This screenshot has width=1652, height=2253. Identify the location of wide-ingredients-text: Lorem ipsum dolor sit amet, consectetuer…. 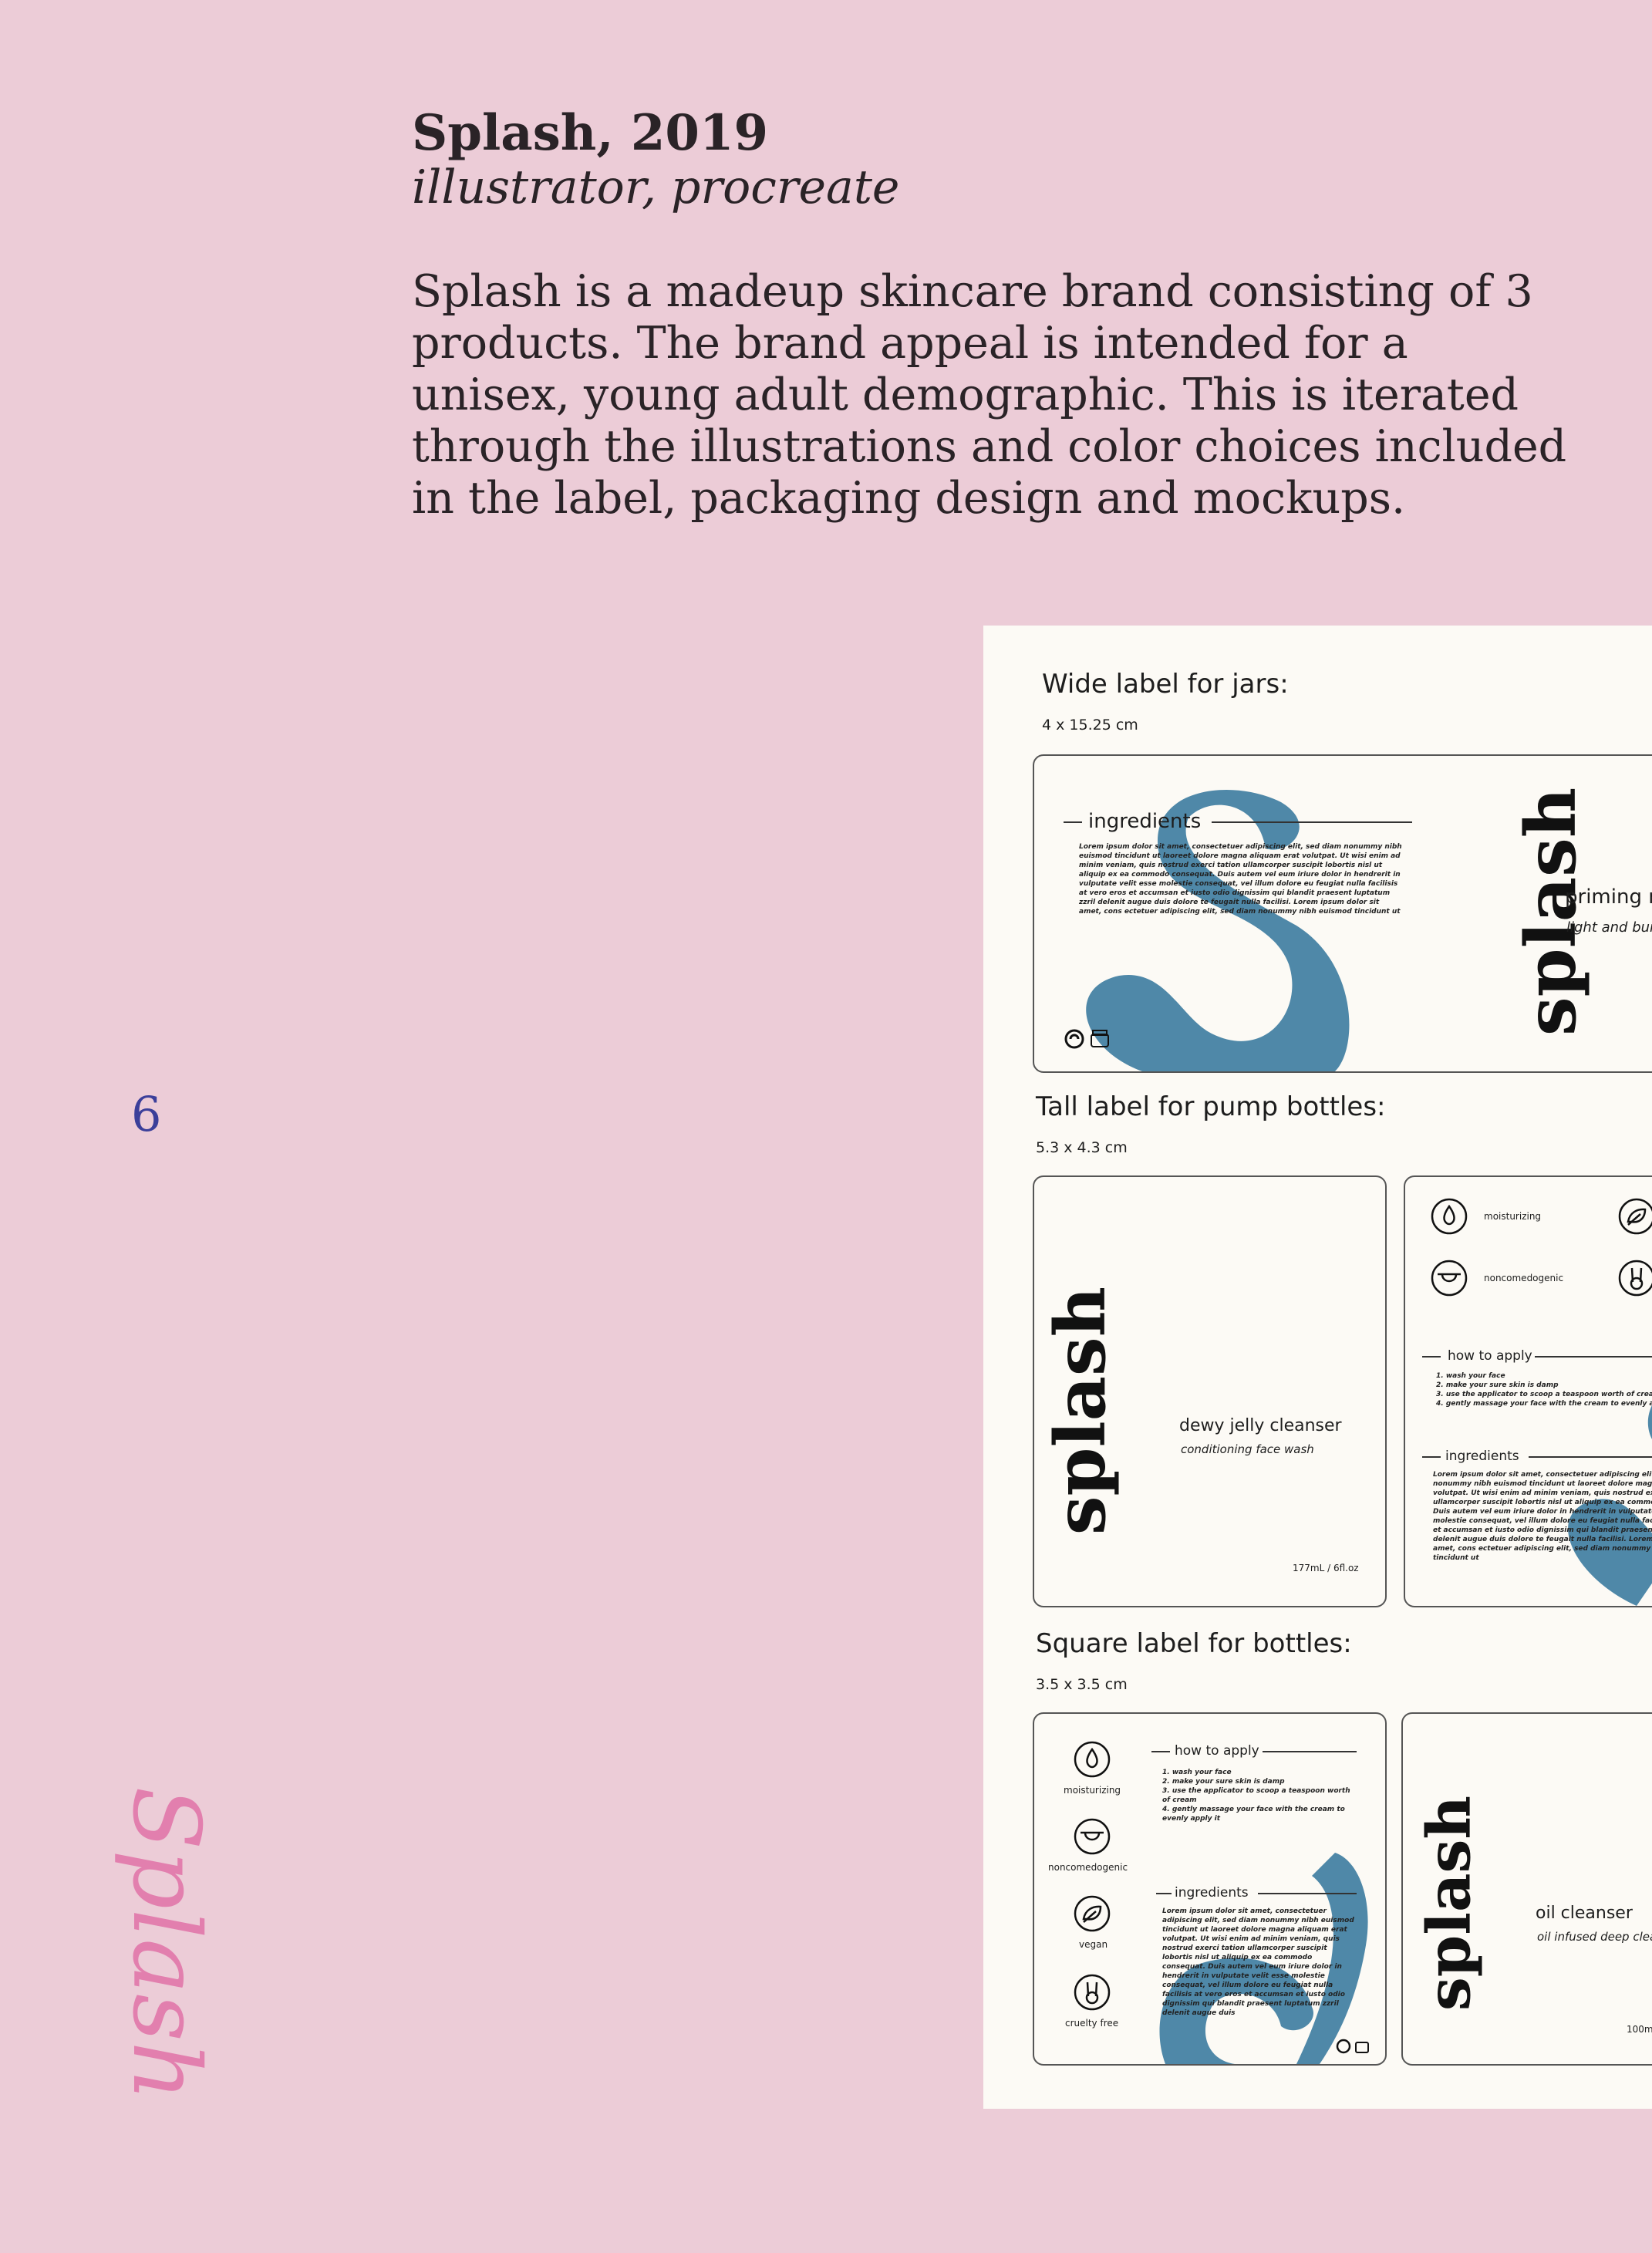
(1241, 879).